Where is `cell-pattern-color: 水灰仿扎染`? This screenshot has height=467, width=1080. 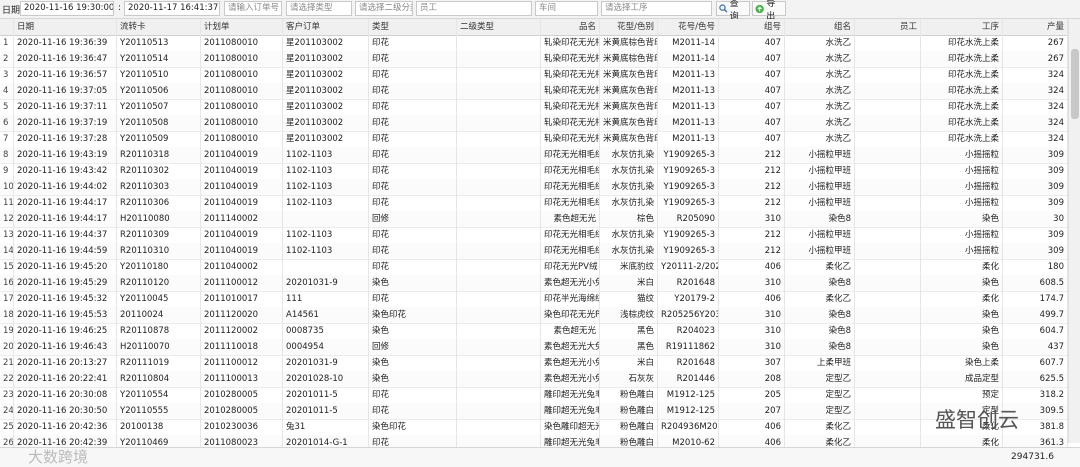 cell-pattern-color: 水灰仿扎染 is located at coordinates (629, 251).